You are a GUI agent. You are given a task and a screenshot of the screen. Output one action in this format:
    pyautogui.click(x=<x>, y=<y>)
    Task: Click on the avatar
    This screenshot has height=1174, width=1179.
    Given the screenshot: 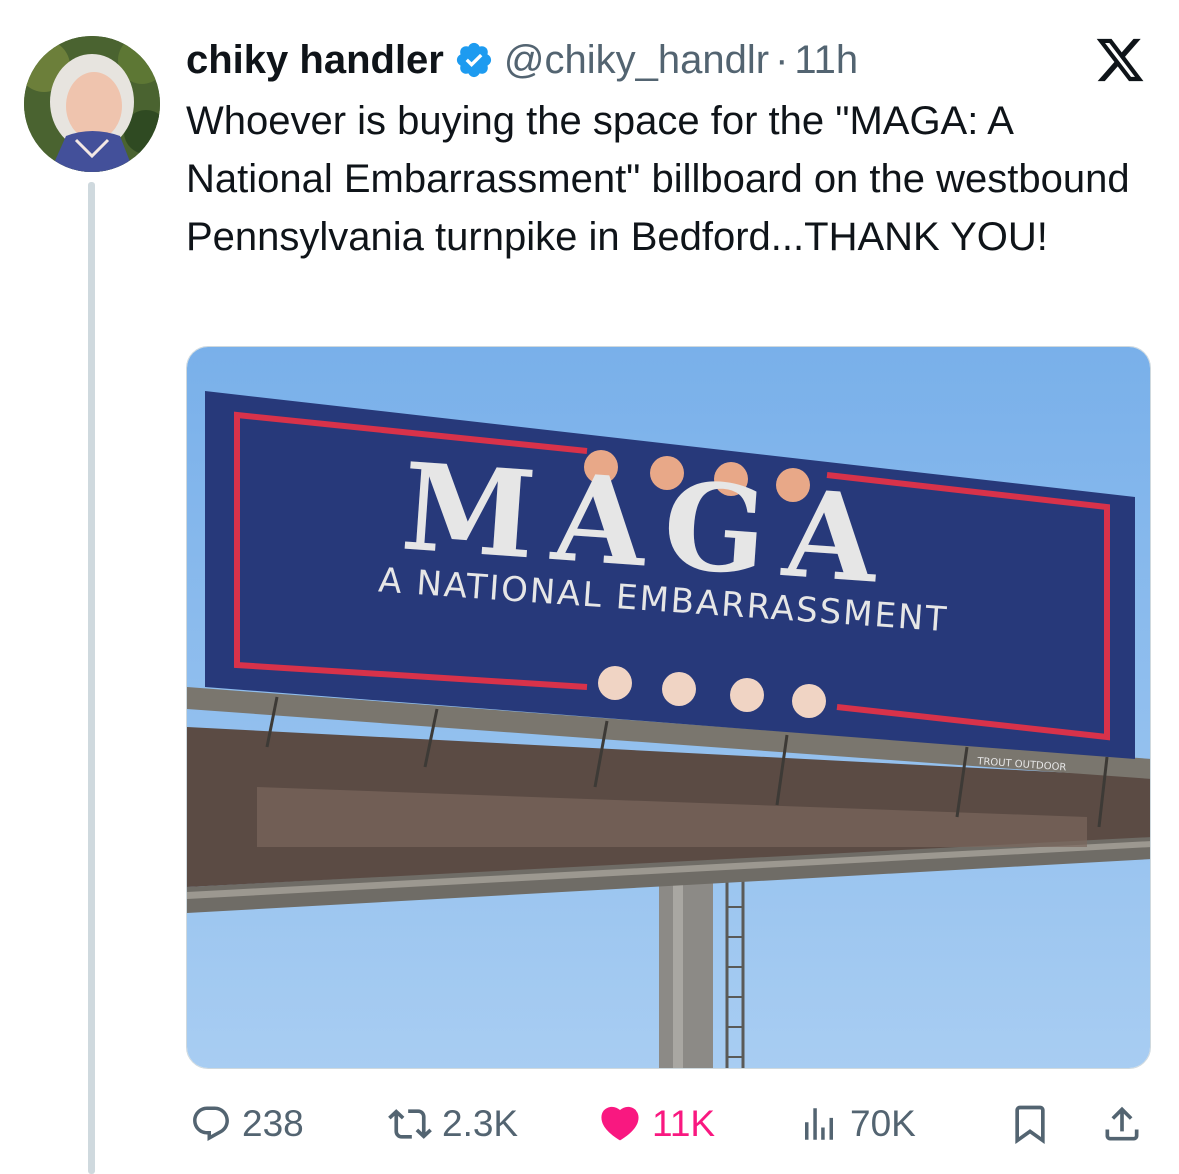 What is the action you would take?
    pyautogui.click(x=92, y=104)
    